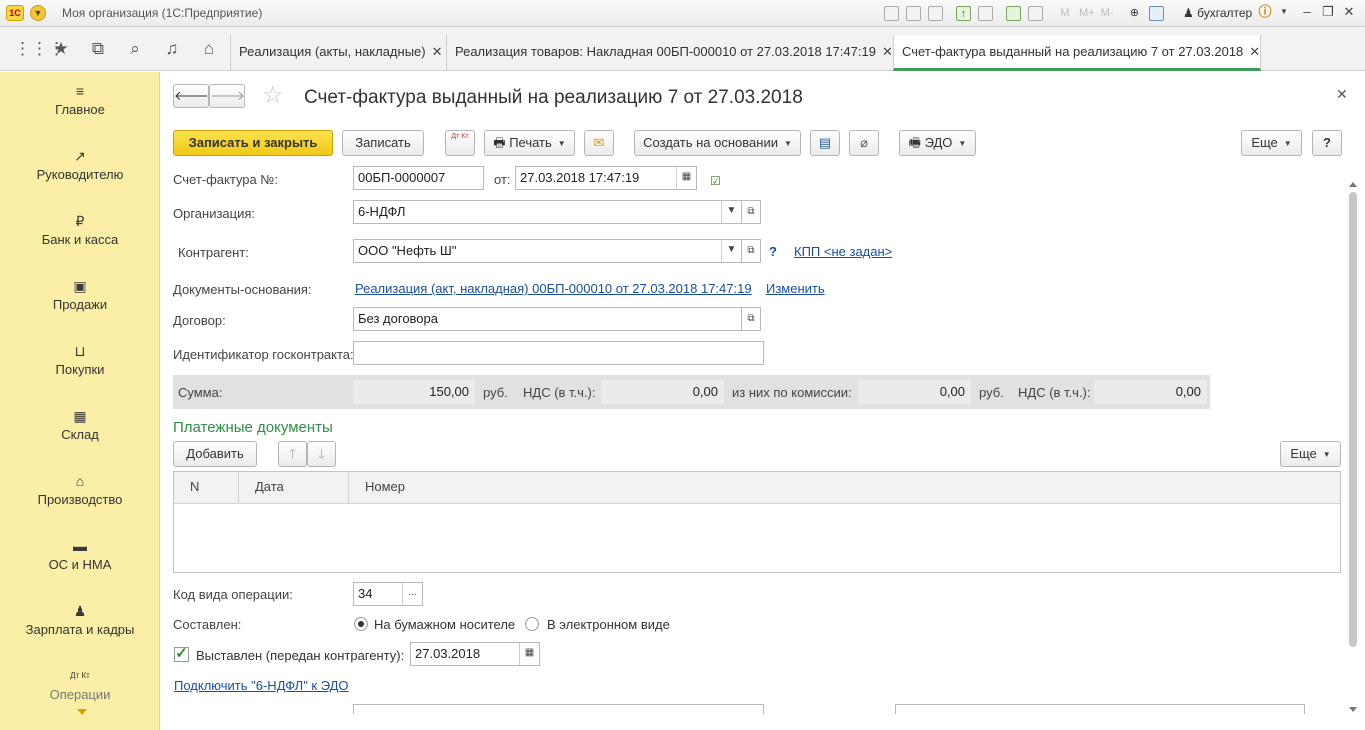  What do you see at coordinates (937, 143) in the screenshot?
I see `edo-button: 🖷 ЭДО ▼` at bounding box center [937, 143].